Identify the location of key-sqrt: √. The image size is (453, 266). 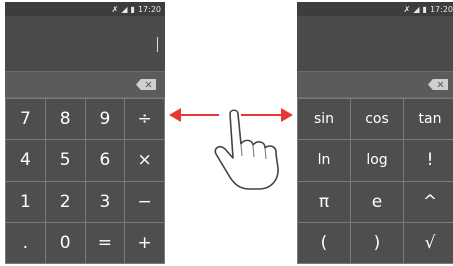
(428, 242).